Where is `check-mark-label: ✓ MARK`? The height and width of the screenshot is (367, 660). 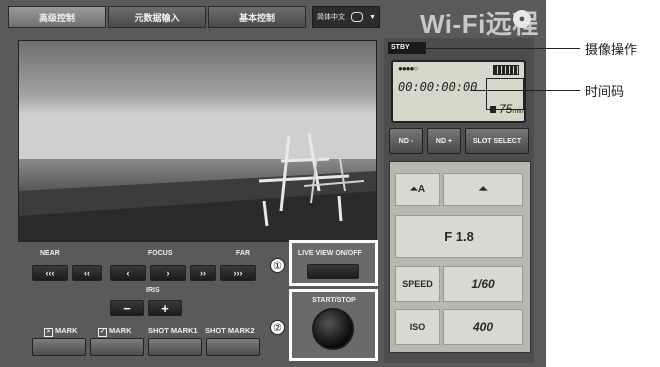
check-mark-label: ✓ MARK is located at coordinates (115, 331).